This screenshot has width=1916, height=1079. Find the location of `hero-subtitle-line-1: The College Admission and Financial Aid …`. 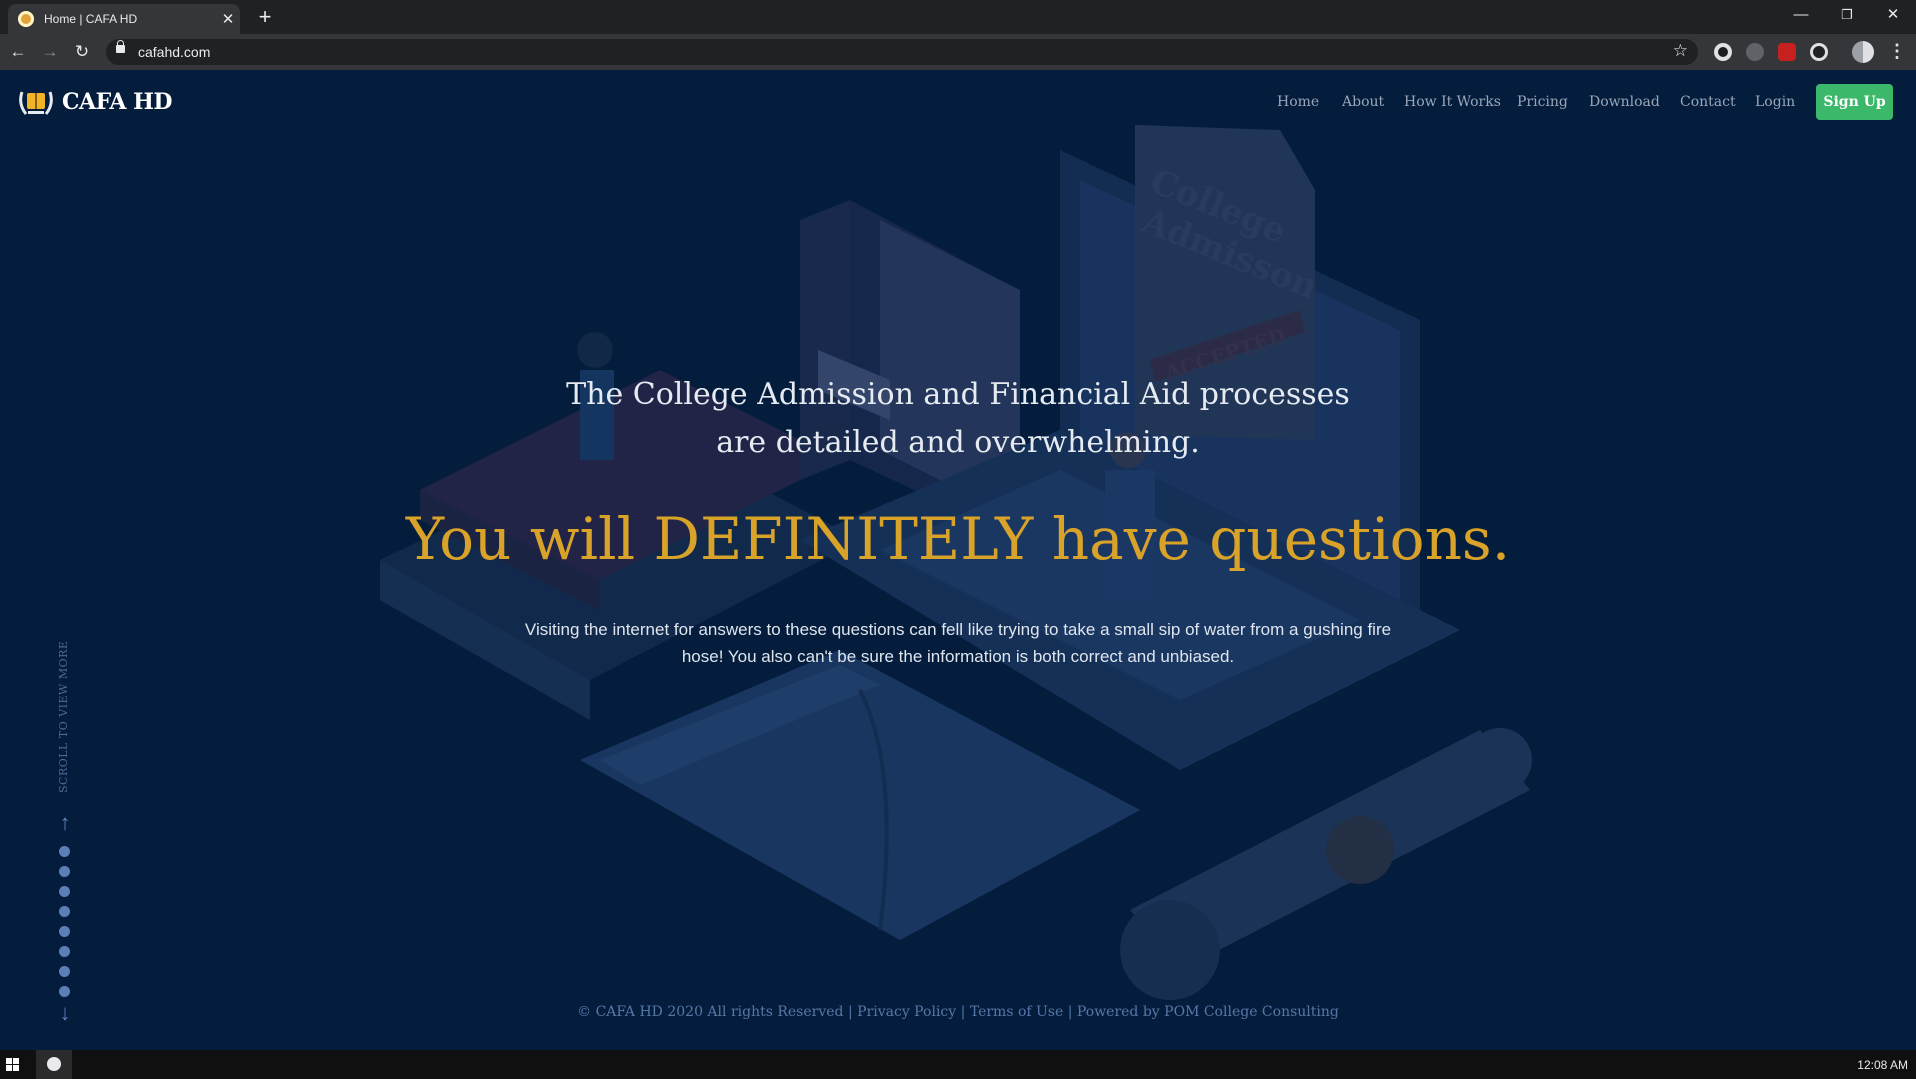

hero-subtitle-line-1: The College Admission and Financial Aid … is located at coordinates (958, 394).